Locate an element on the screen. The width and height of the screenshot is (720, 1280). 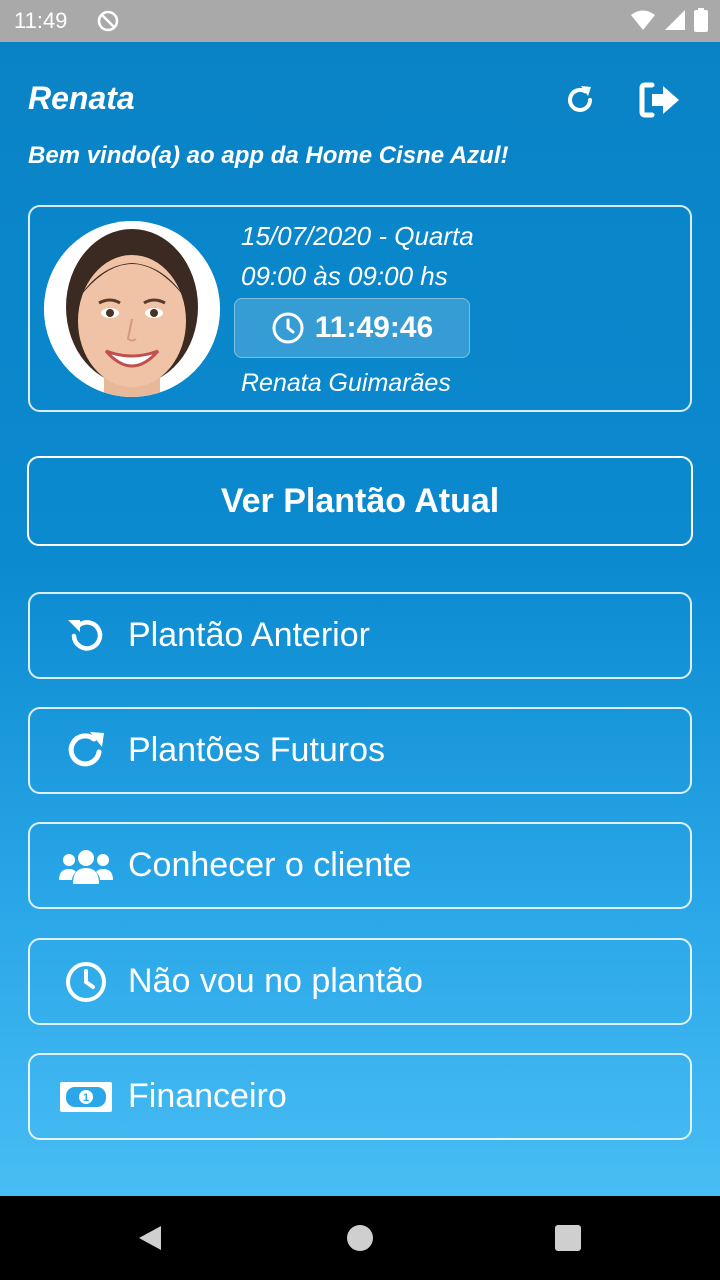
avatar is located at coordinates (132, 309).